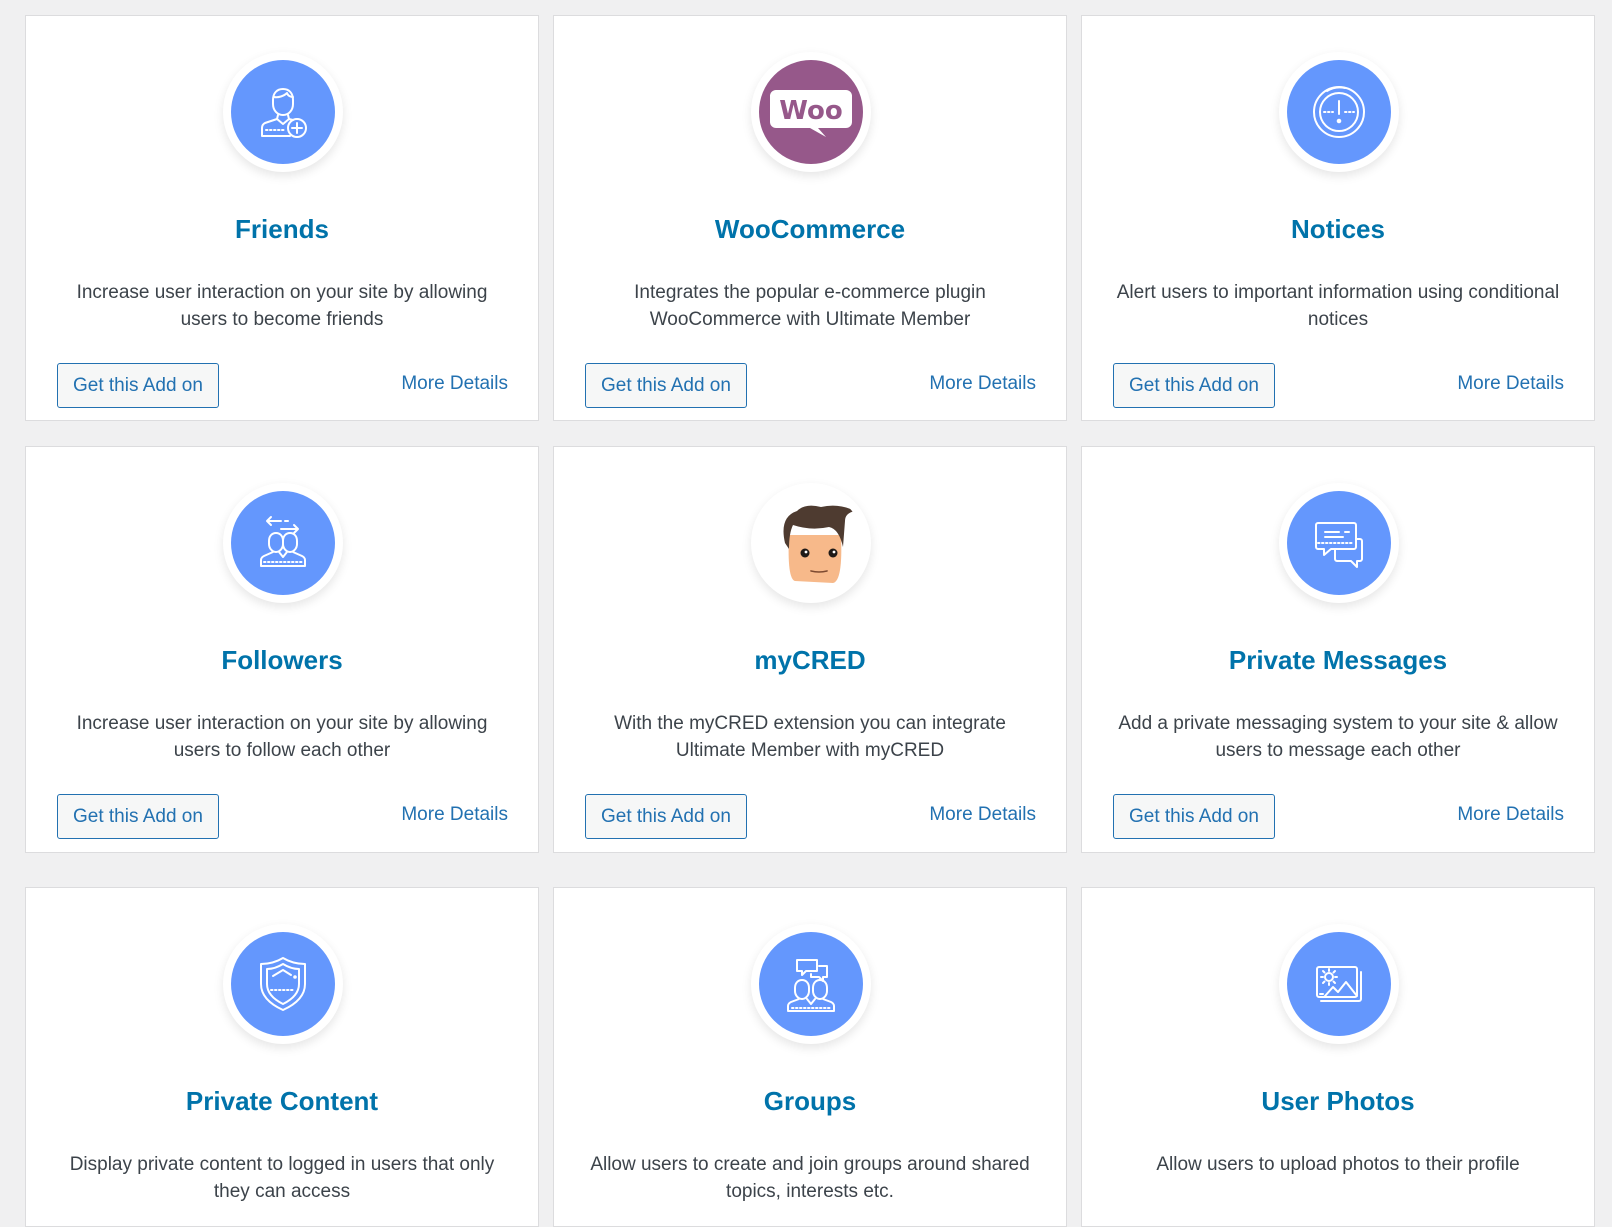 The image size is (1612, 1227). I want to click on addon-title: Private Messages, so click(1338, 660).